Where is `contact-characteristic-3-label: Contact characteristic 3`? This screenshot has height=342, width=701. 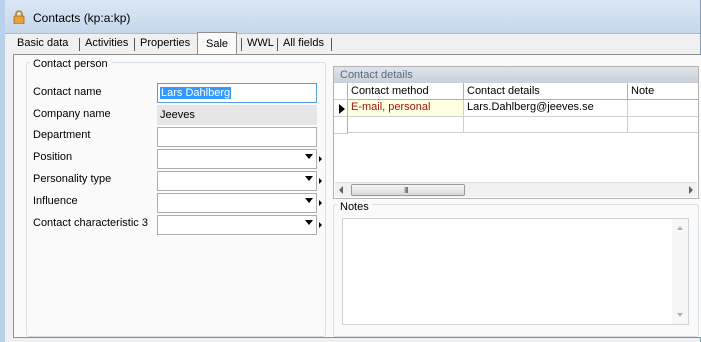 contact-characteristic-3-label: Contact characteristic 3 is located at coordinates (90, 223).